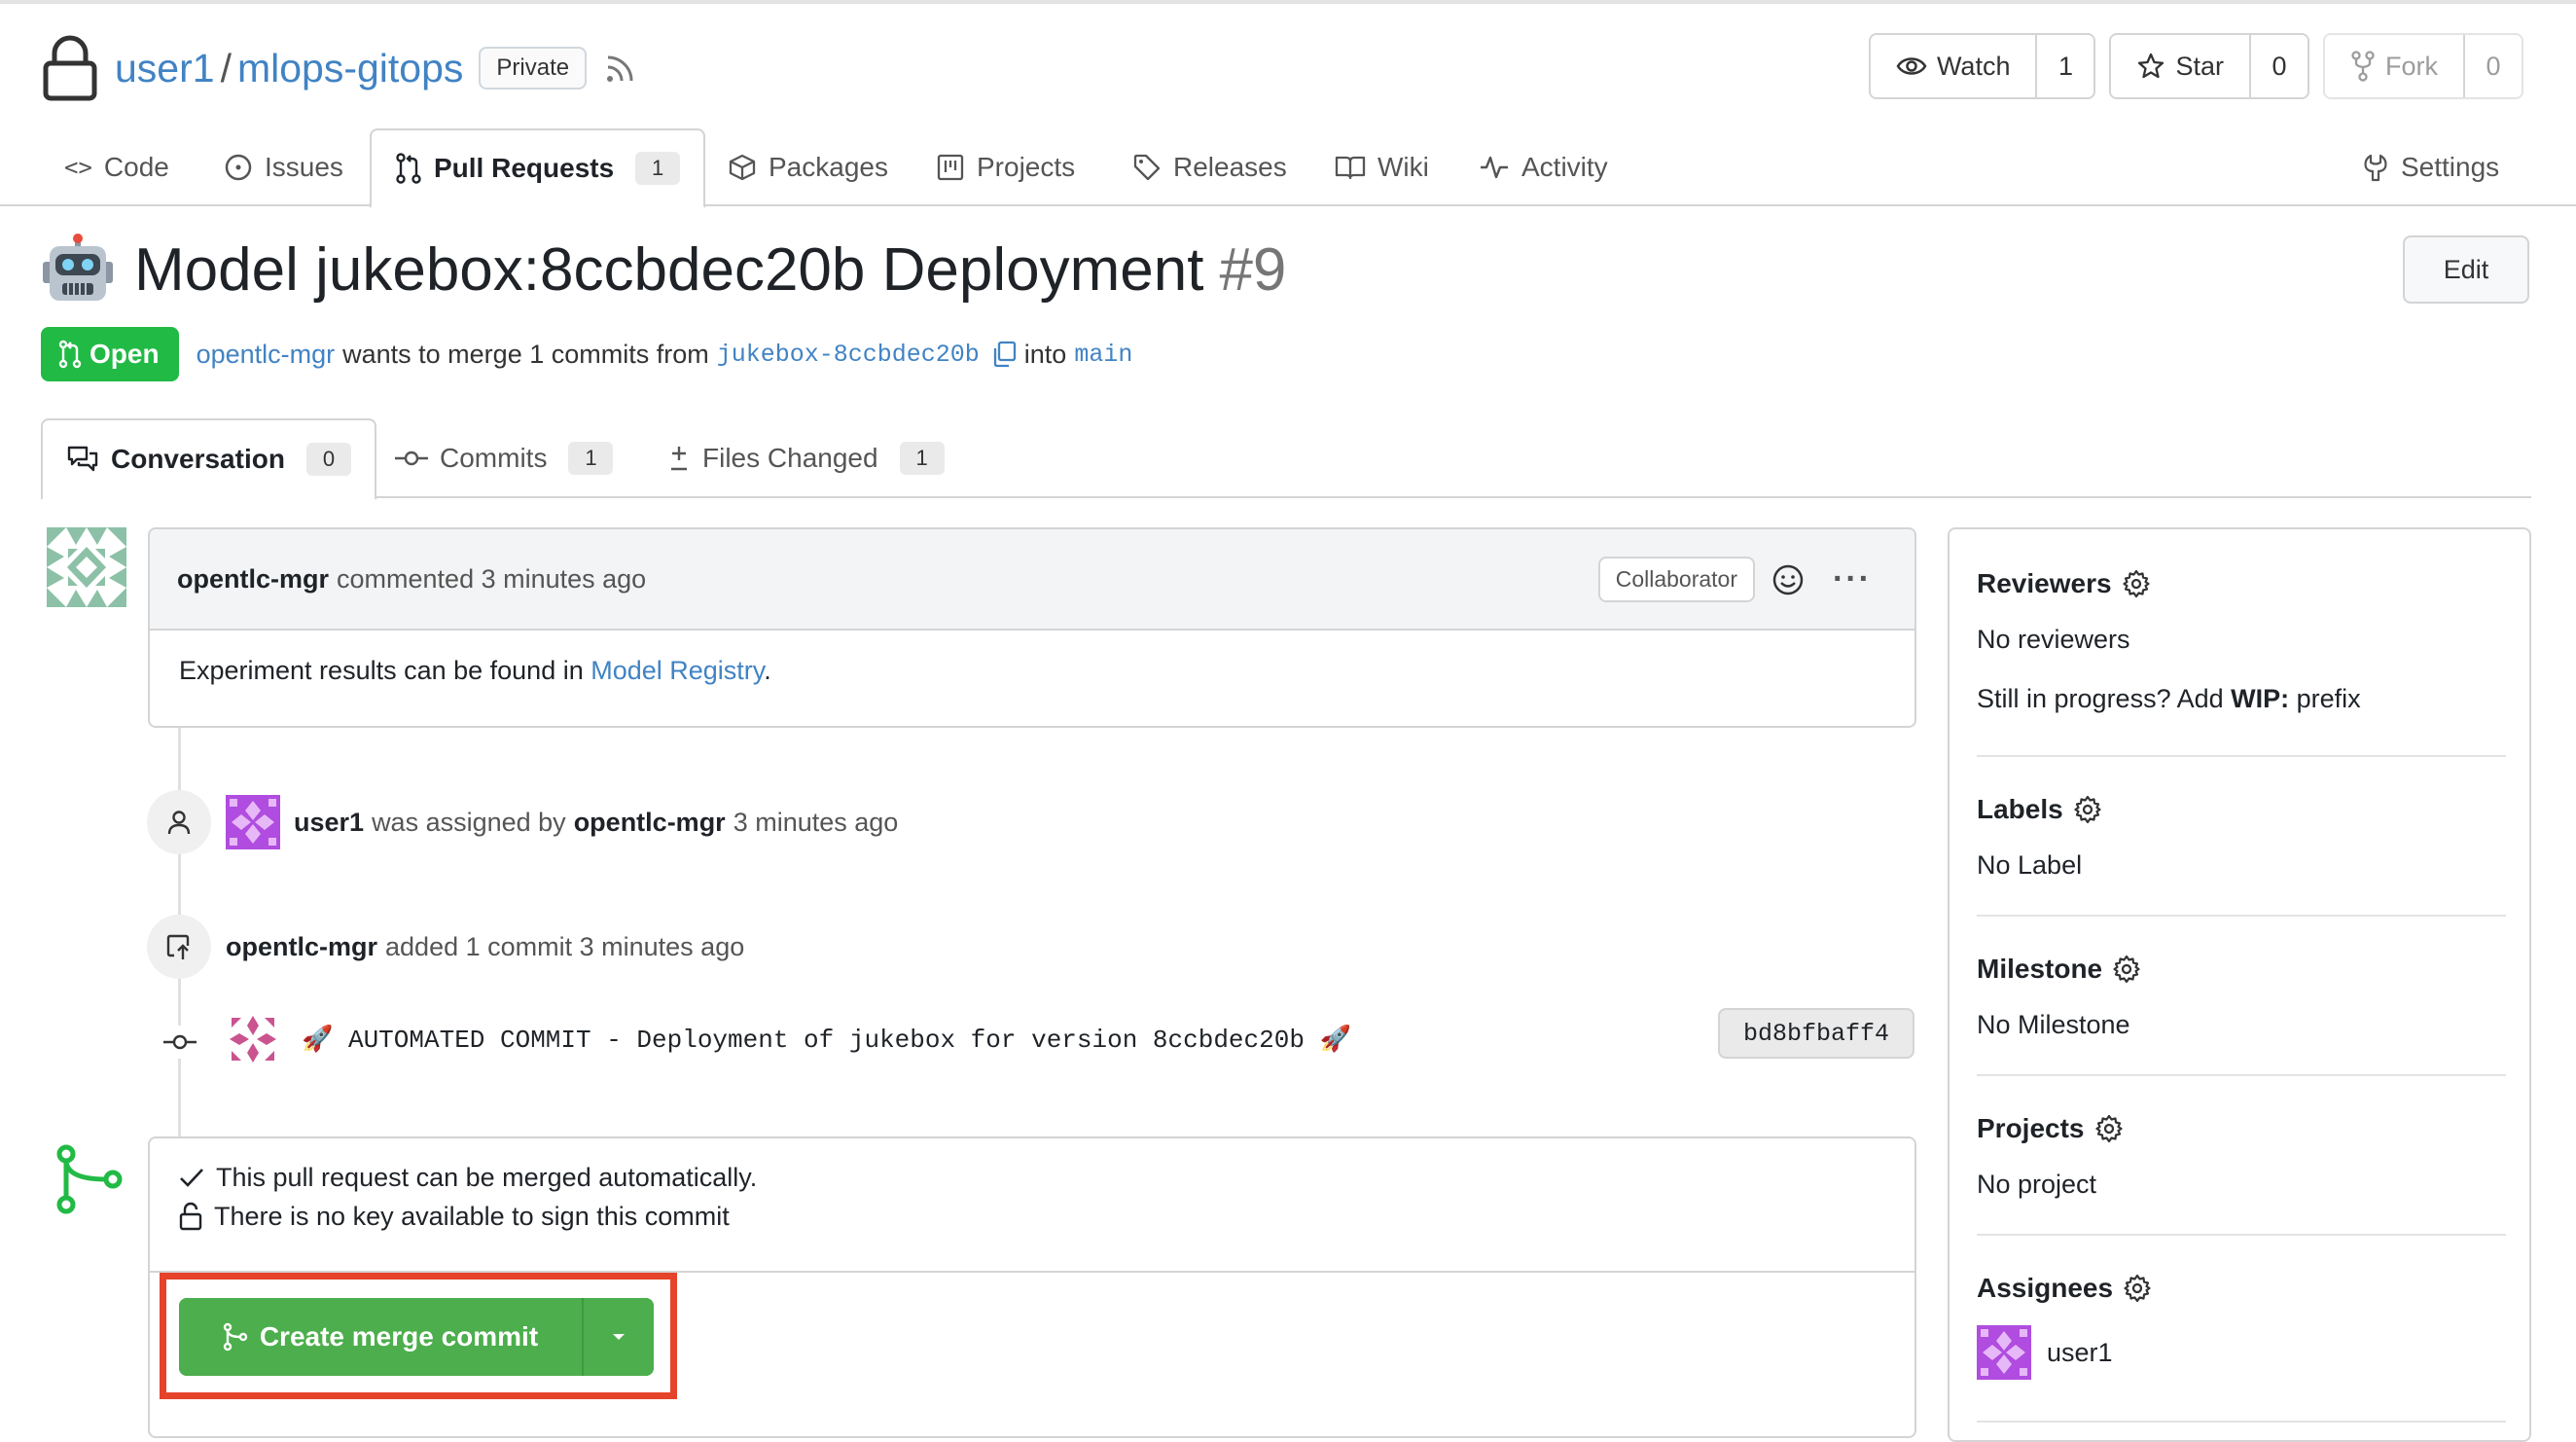 The image size is (2576, 1442). I want to click on milestone-value: No Milestone, so click(2053, 1024).